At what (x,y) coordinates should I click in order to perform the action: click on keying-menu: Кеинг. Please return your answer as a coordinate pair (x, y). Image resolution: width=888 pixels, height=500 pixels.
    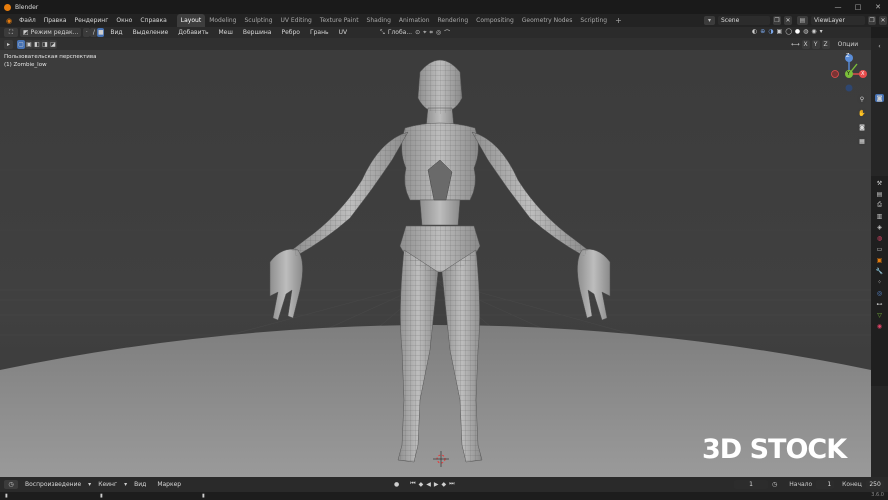
    Looking at the image, I should click on (107, 484).